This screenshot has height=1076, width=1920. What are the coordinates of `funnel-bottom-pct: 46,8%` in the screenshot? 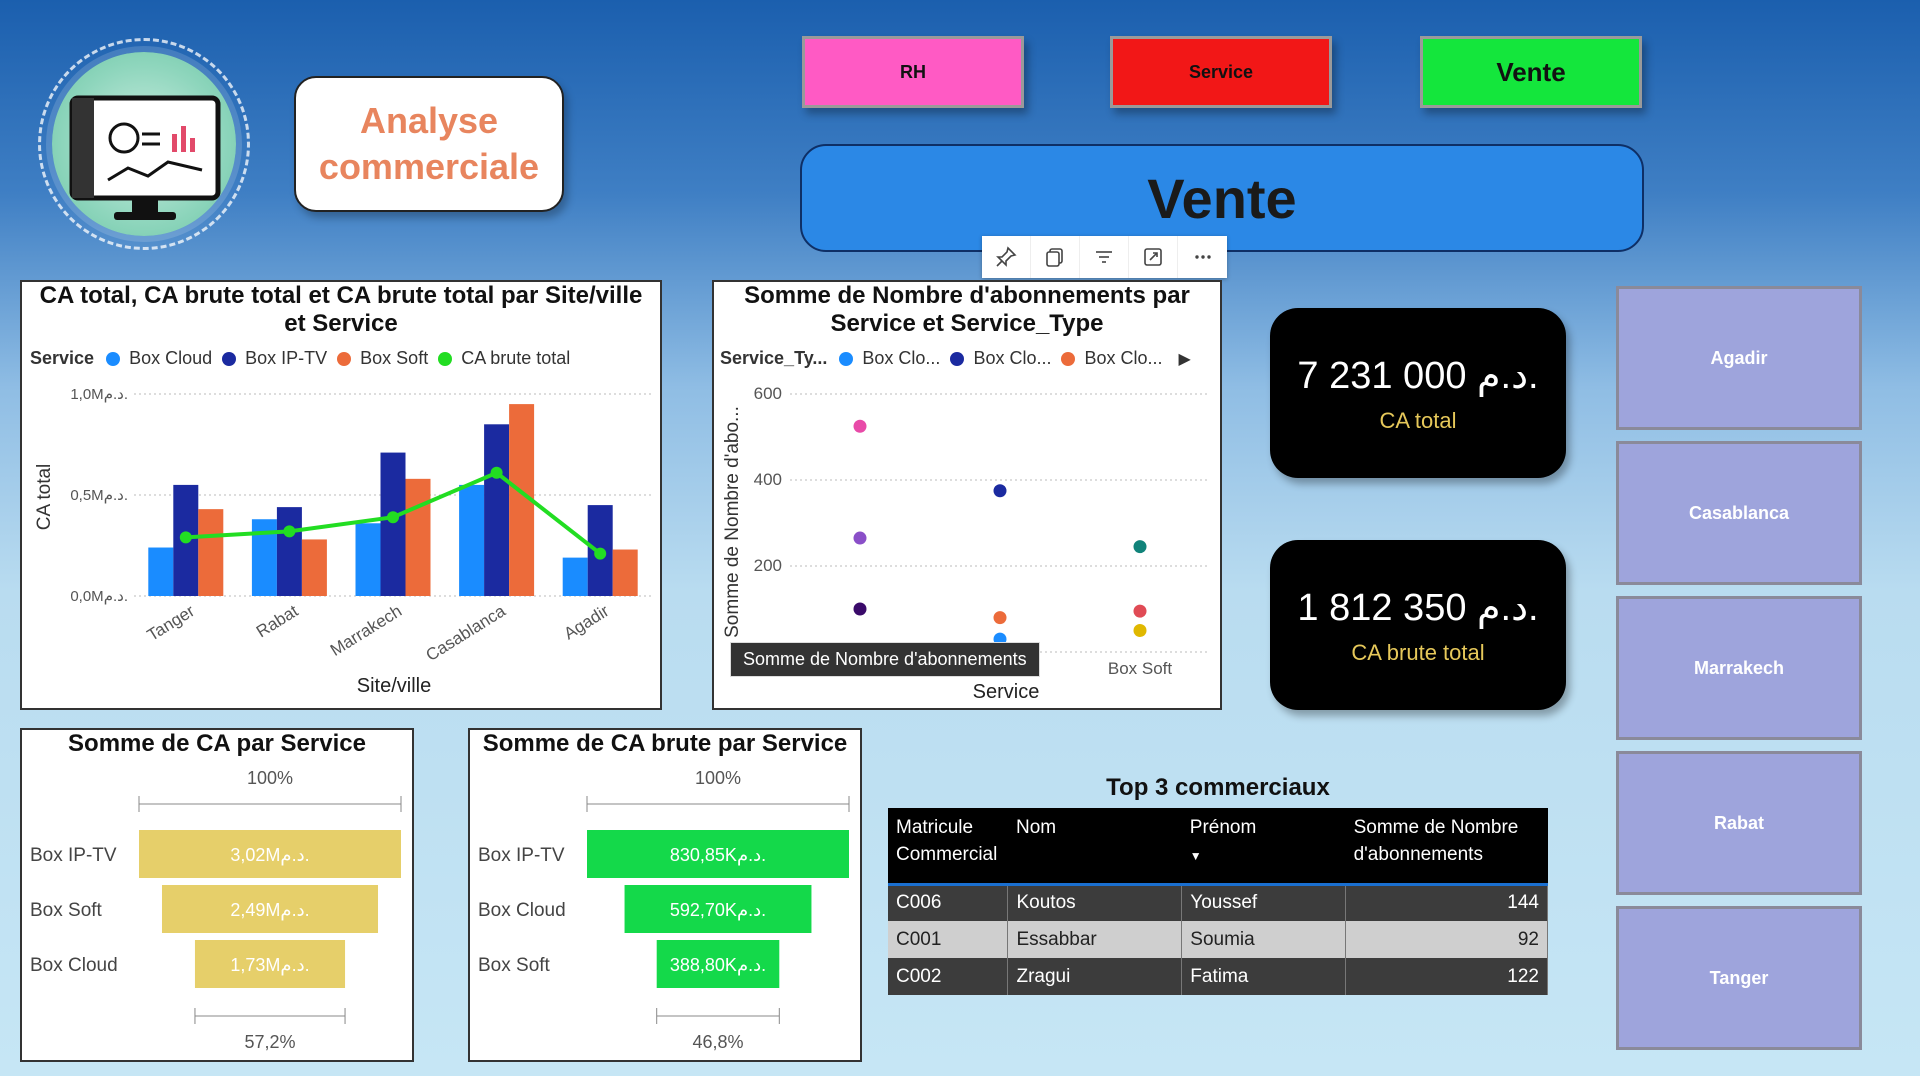 It's located at (717, 1042).